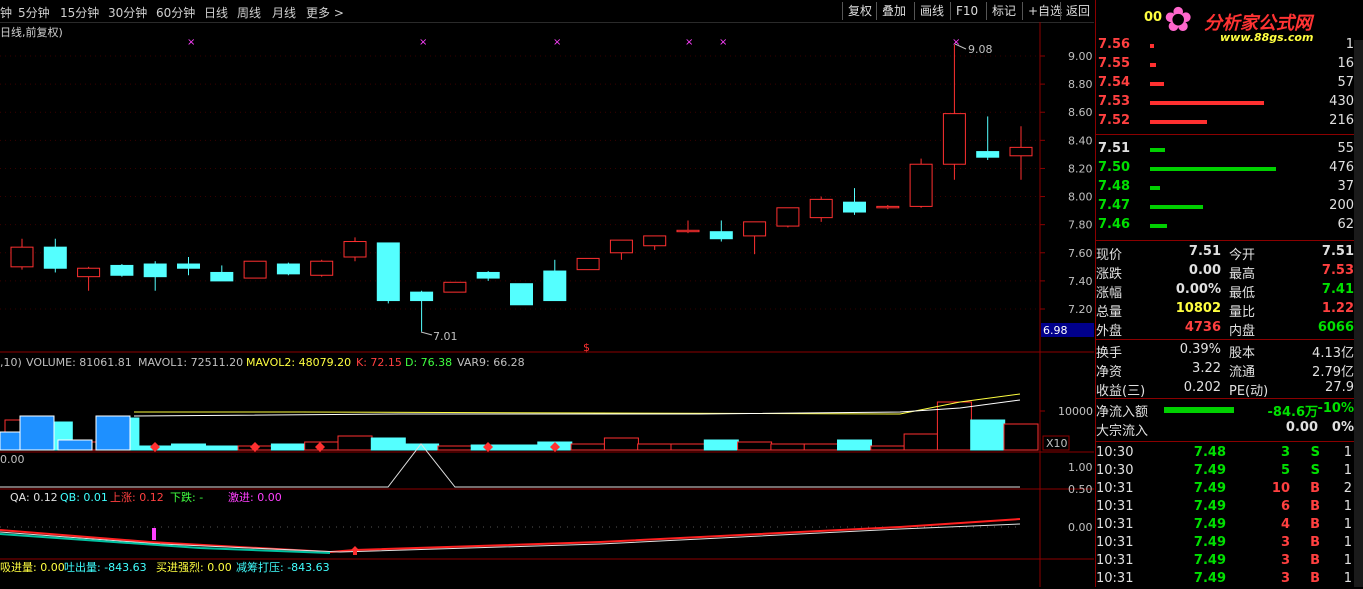 Image resolution: width=1363 pixels, height=589 pixels. What do you see at coordinates (980, 49) in the screenshot?
I see `annotation-high: 9.08` at bounding box center [980, 49].